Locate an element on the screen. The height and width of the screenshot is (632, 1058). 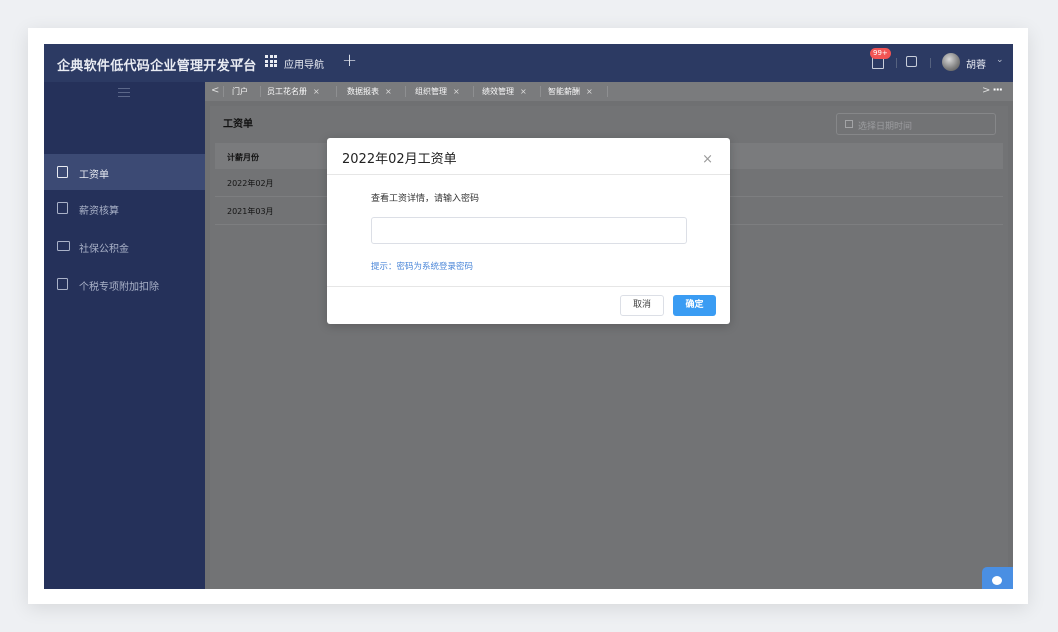
user-name: 胡蓉 is located at coordinates (976, 63).